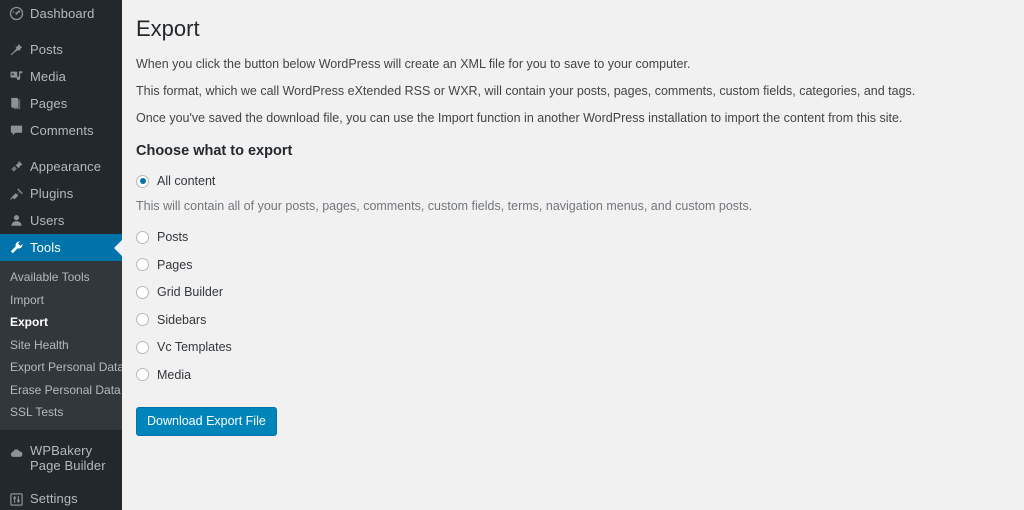  I want to click on sidebar-item-comments: Comments, so click(61, 130).